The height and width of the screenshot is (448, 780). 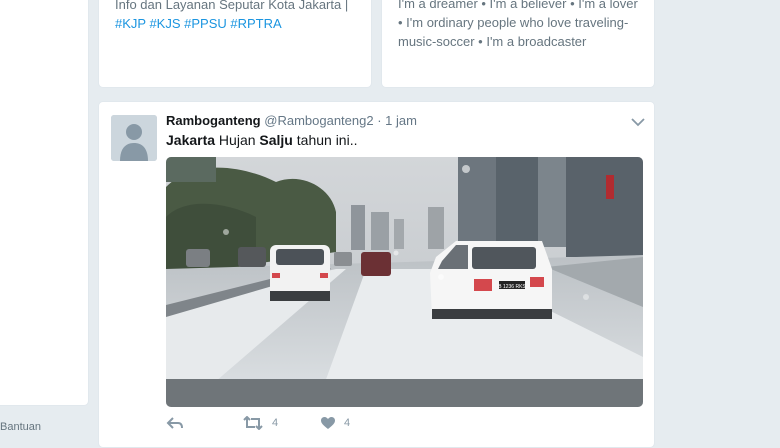 What do you see at coordinates (318, 120) in the screenshot?
I see `user-handle: @Ramboganteng2` at bounding box center [318, 120].